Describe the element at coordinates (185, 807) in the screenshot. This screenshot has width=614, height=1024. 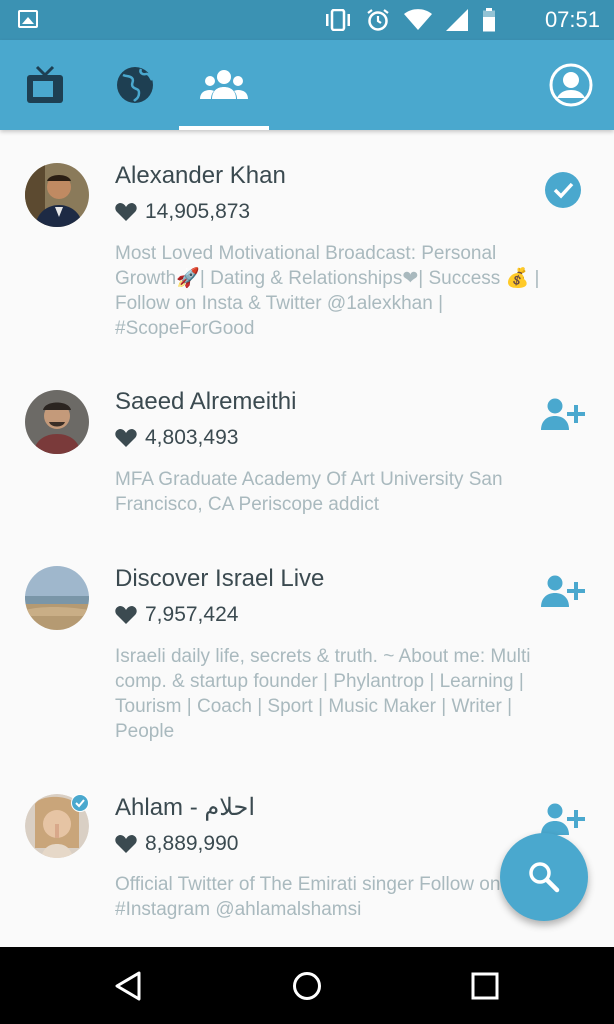
I see `user-name: Ahlam - احلام` at that location.